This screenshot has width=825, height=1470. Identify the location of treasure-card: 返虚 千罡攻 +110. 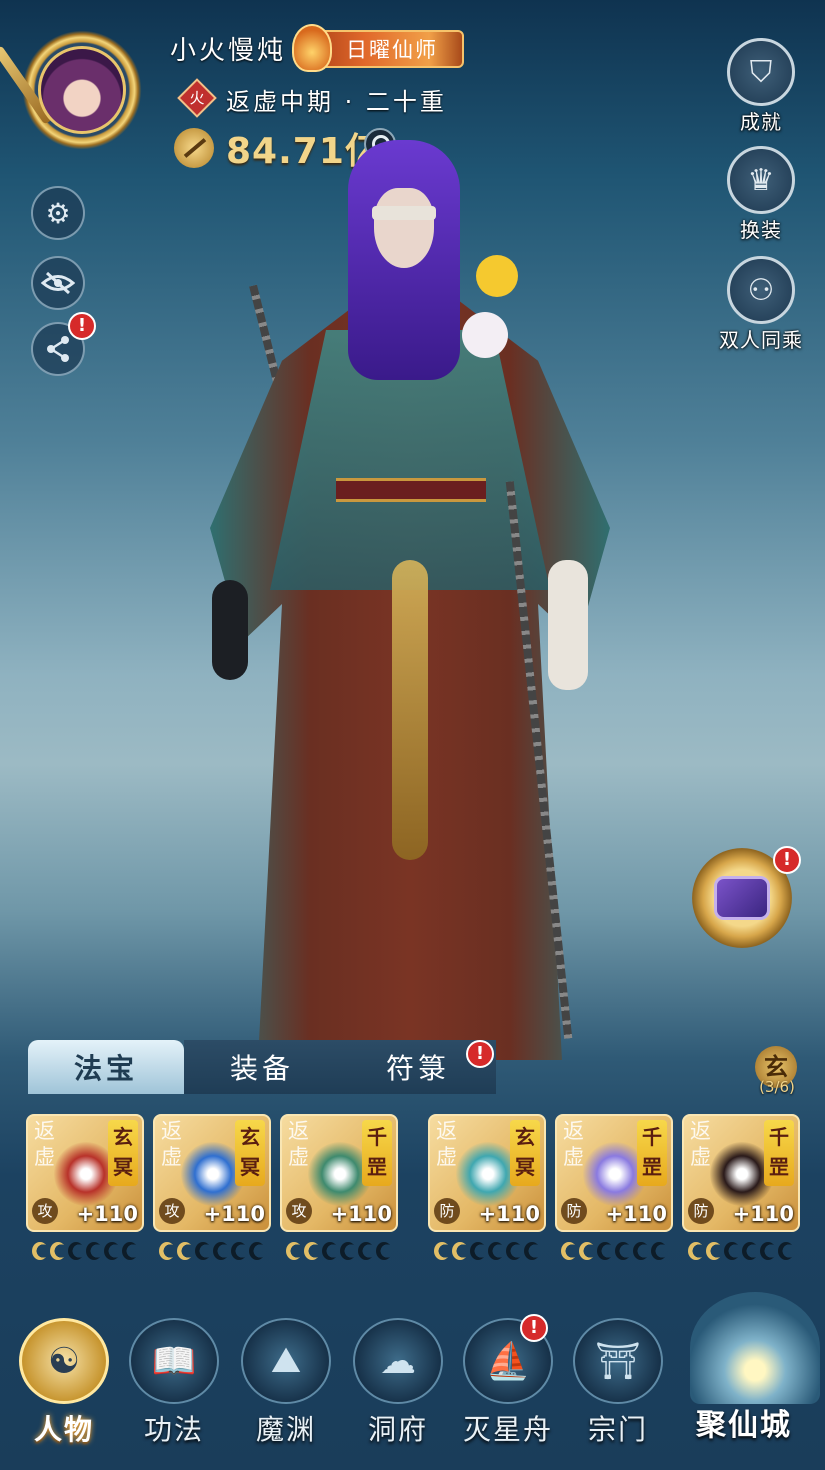
(339, 1173).